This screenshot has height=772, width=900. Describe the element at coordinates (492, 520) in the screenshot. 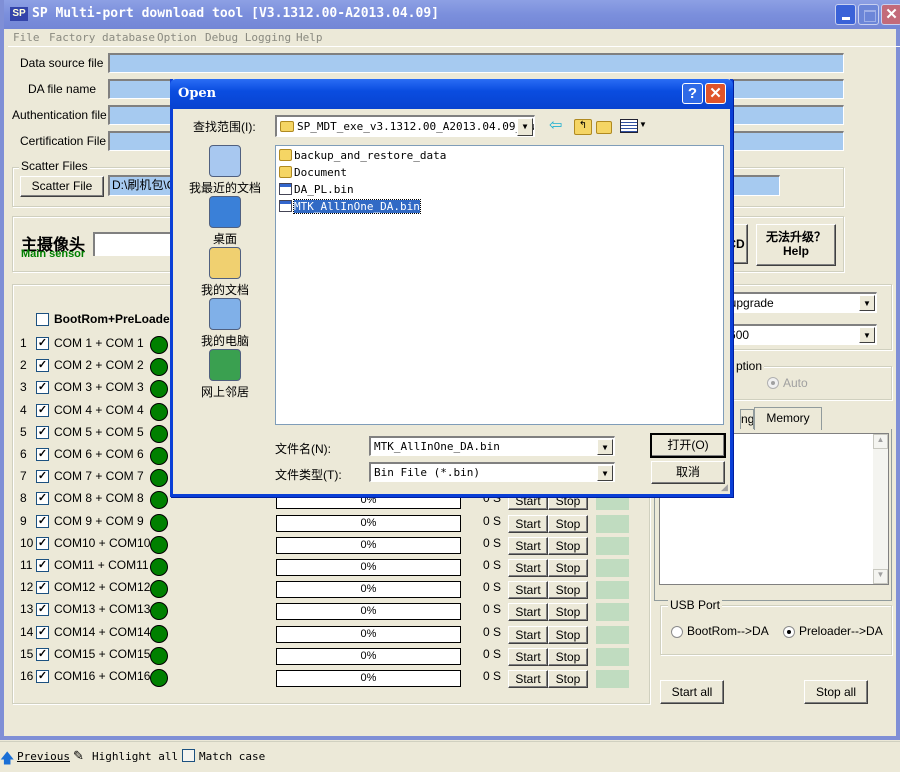

I see `port-elapsed-time: 0 S` at that location.